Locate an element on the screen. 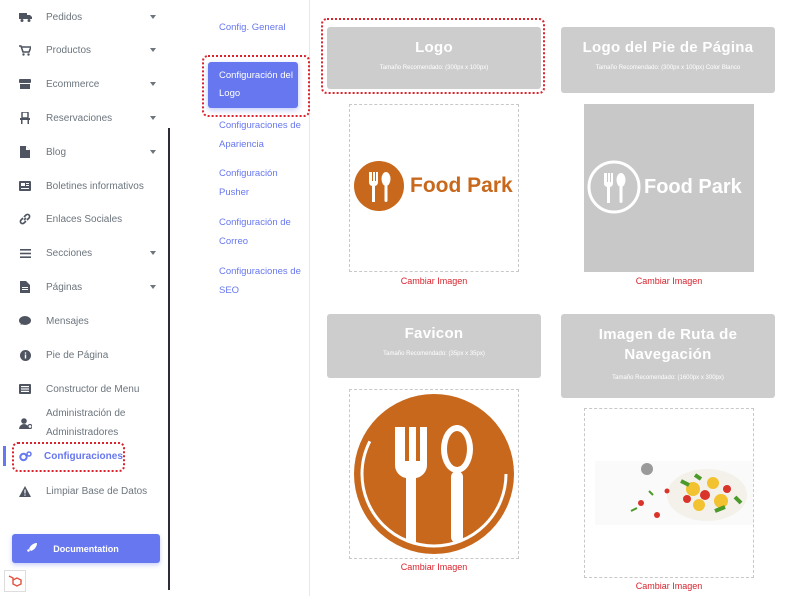  footer-logo-card-title: Logo del Pie de Página is located at coordinates (668, 47).